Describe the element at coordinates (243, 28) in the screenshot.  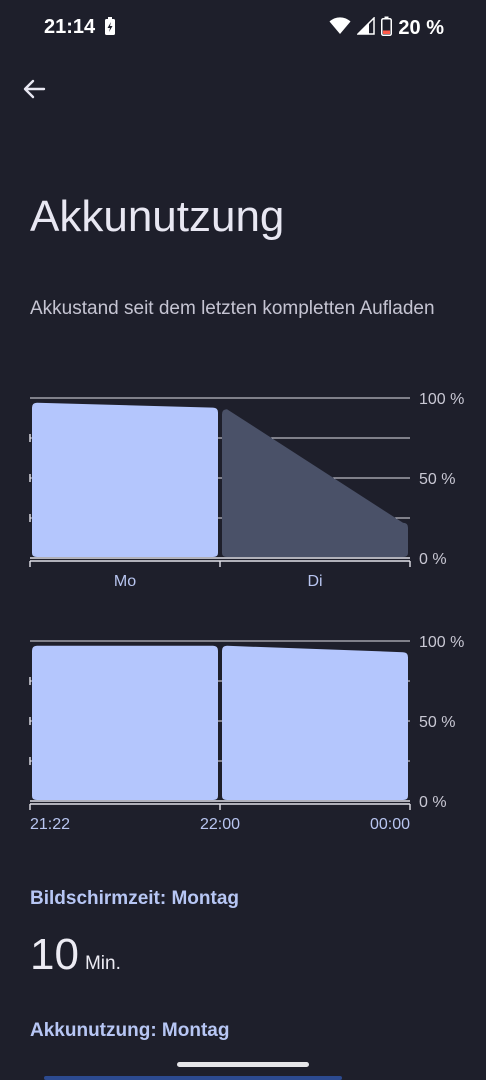
I see `status-bar: 21:14 20 %` at that location.